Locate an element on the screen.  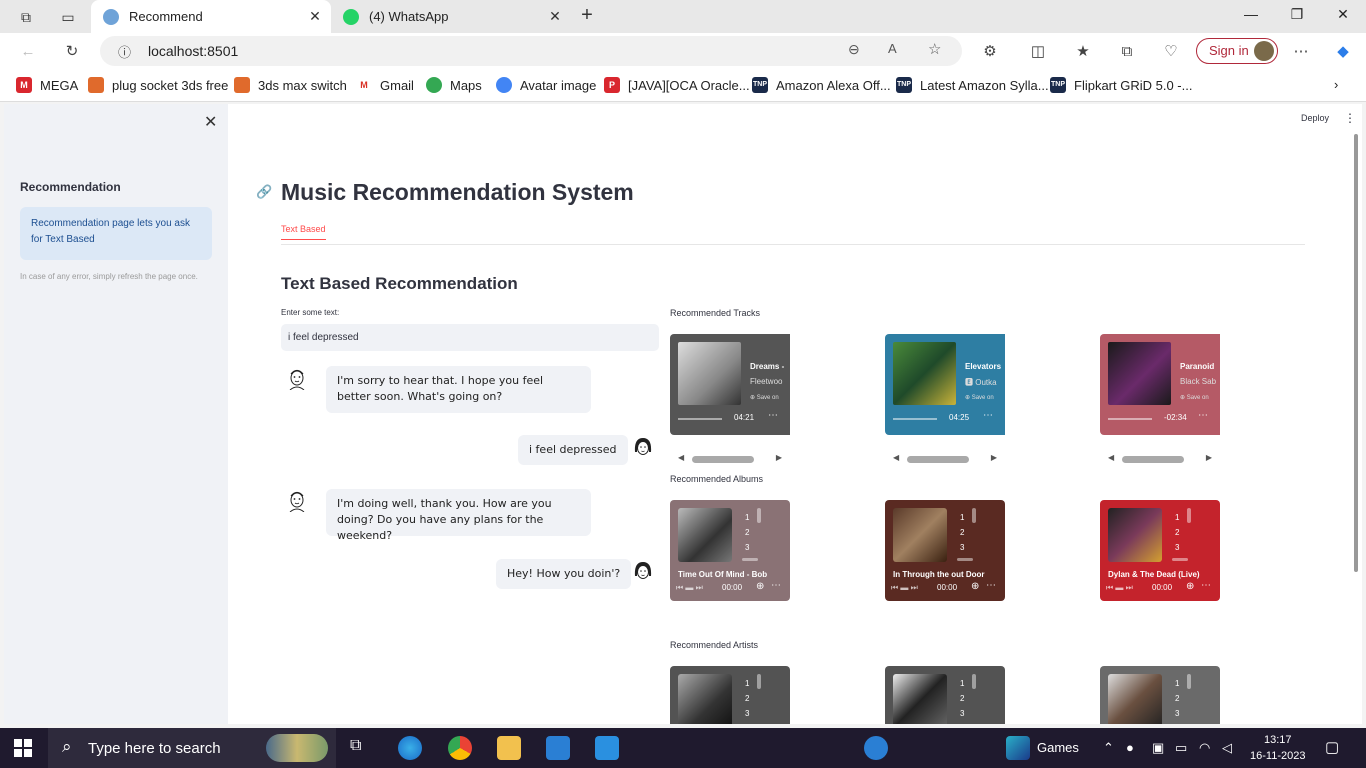
new-tab-icon: + is located at coordinates (587, 15).